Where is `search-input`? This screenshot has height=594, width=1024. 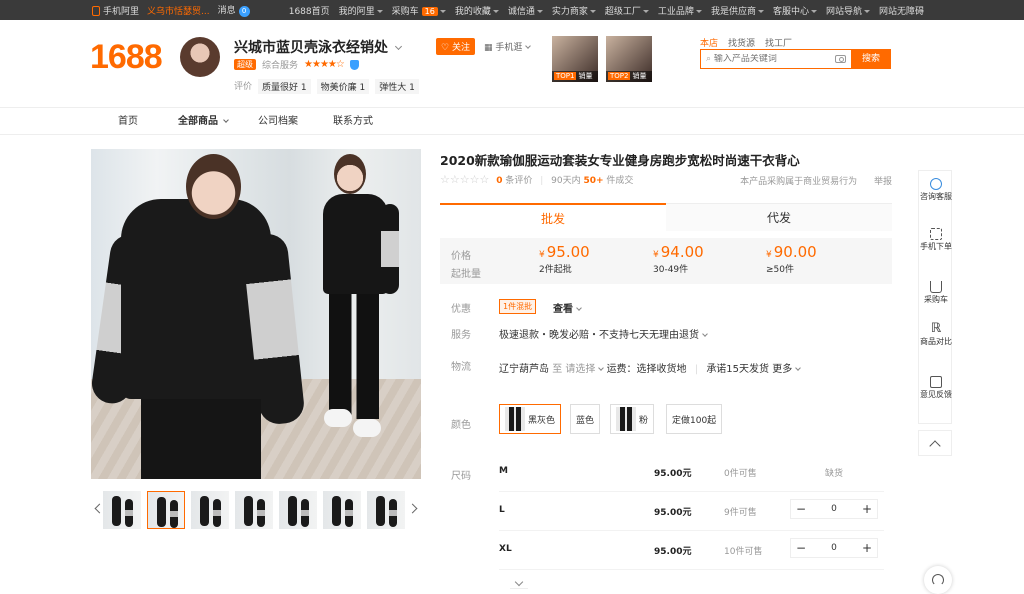
search-input is located at coordinates (768, 59).